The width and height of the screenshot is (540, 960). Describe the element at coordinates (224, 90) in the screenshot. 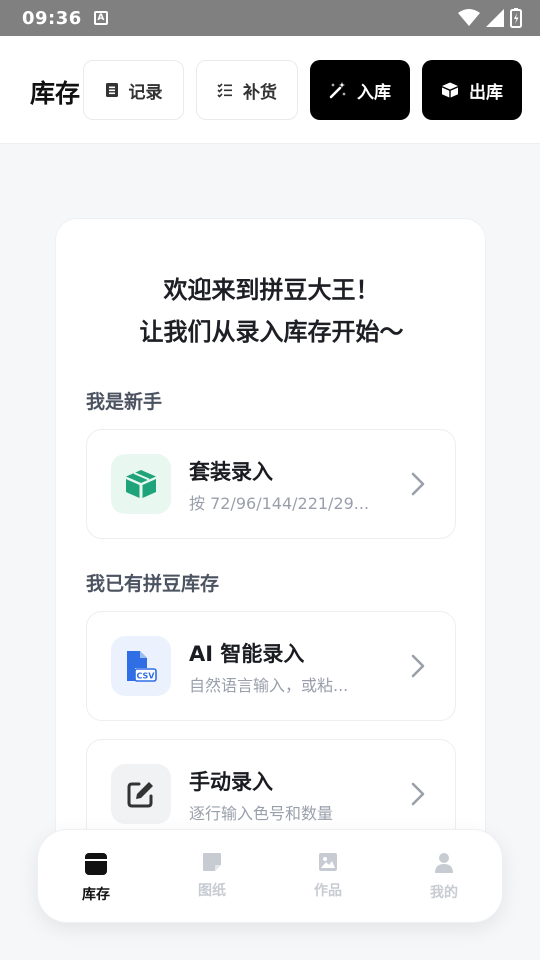

I see `checklist-icon` at that location.